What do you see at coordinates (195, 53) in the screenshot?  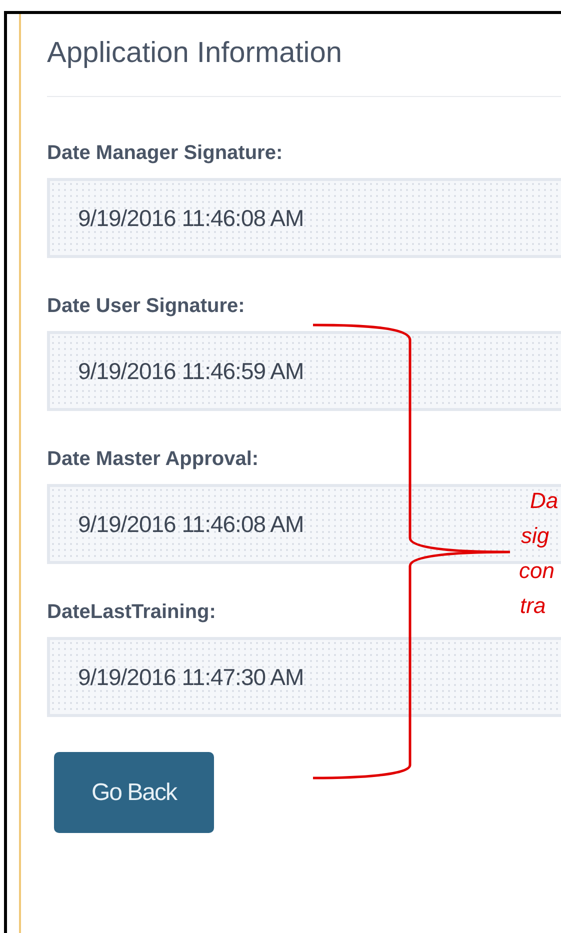 I see `panel-title: Application Information` at bounding box center [195, 53].